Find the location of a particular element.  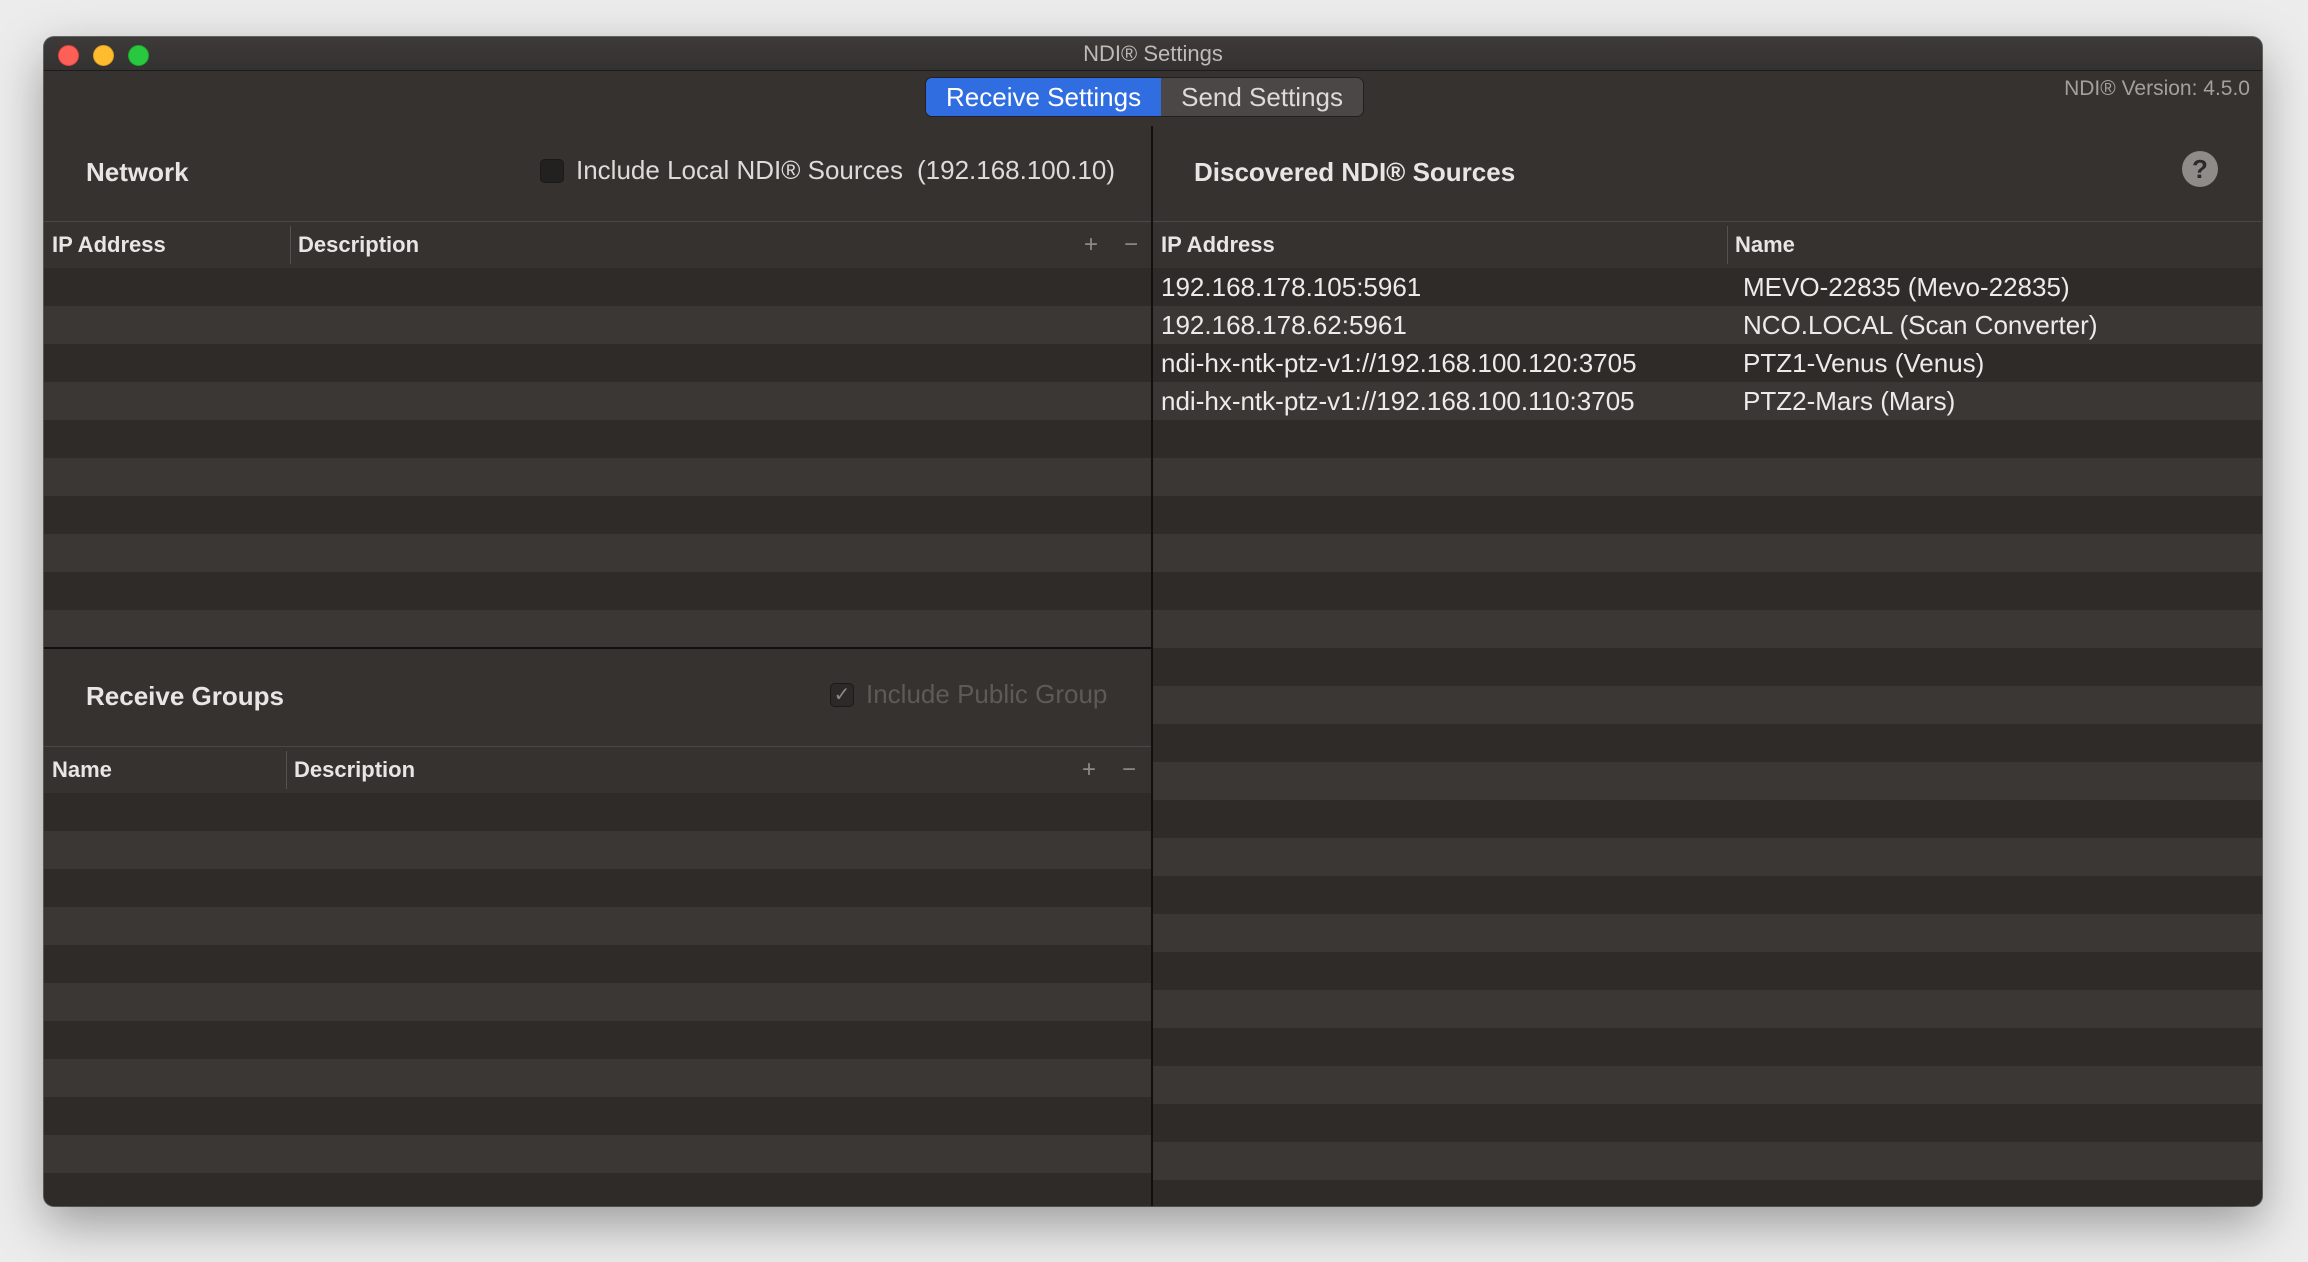

receive-groups-title: Receive Groups is located at coordinates (185, 696).